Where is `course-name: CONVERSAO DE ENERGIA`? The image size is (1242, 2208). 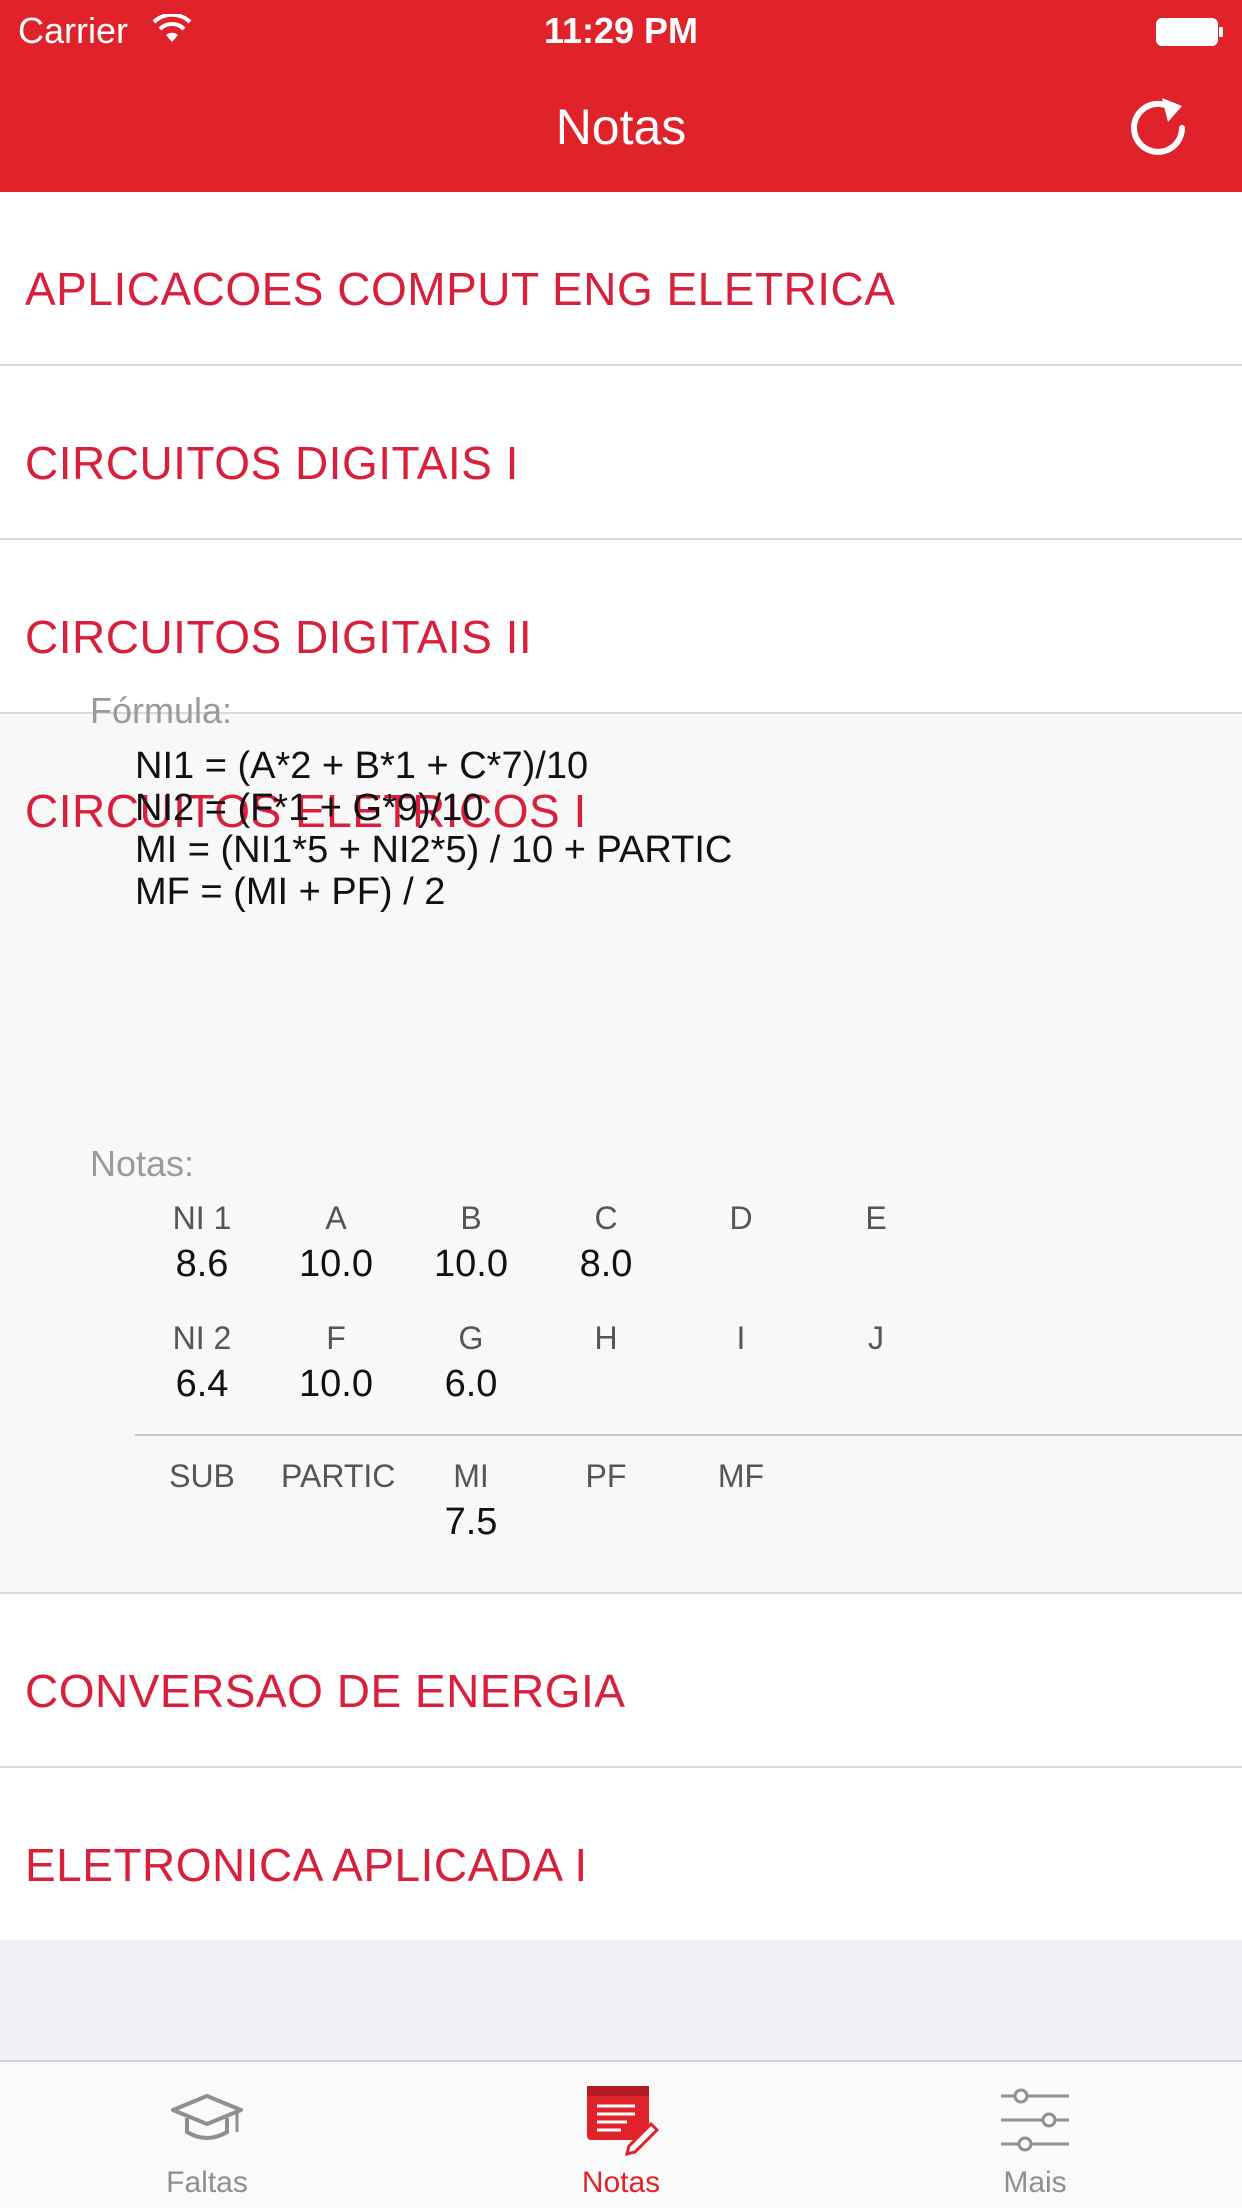
course-name: CONVERSAO DE ENERGIA is located at coordinates (325, 1691).